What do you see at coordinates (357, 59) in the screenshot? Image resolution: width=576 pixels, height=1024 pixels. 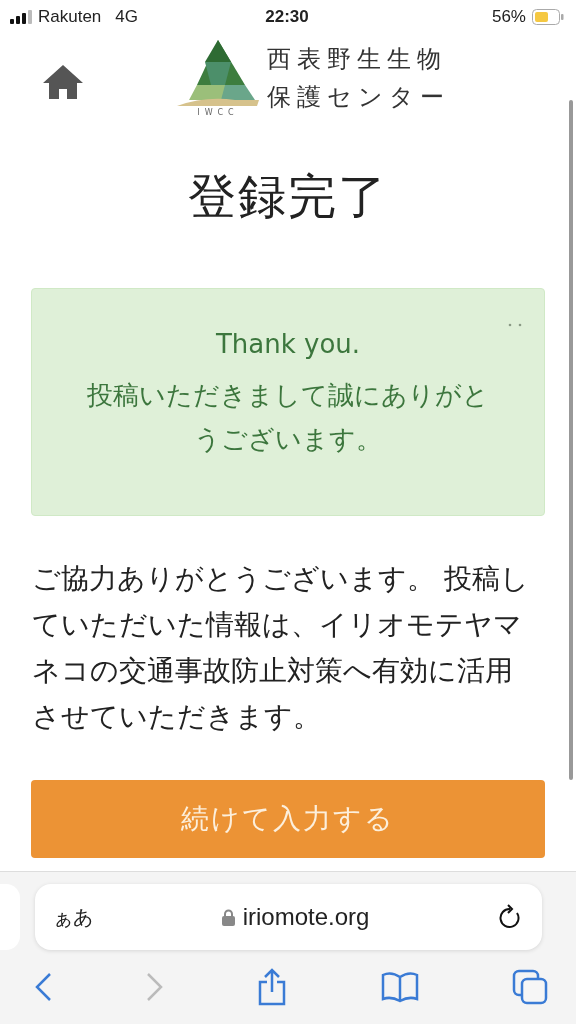 I see `logo-text: 西表野生生物` at bounding box center [357, 59].